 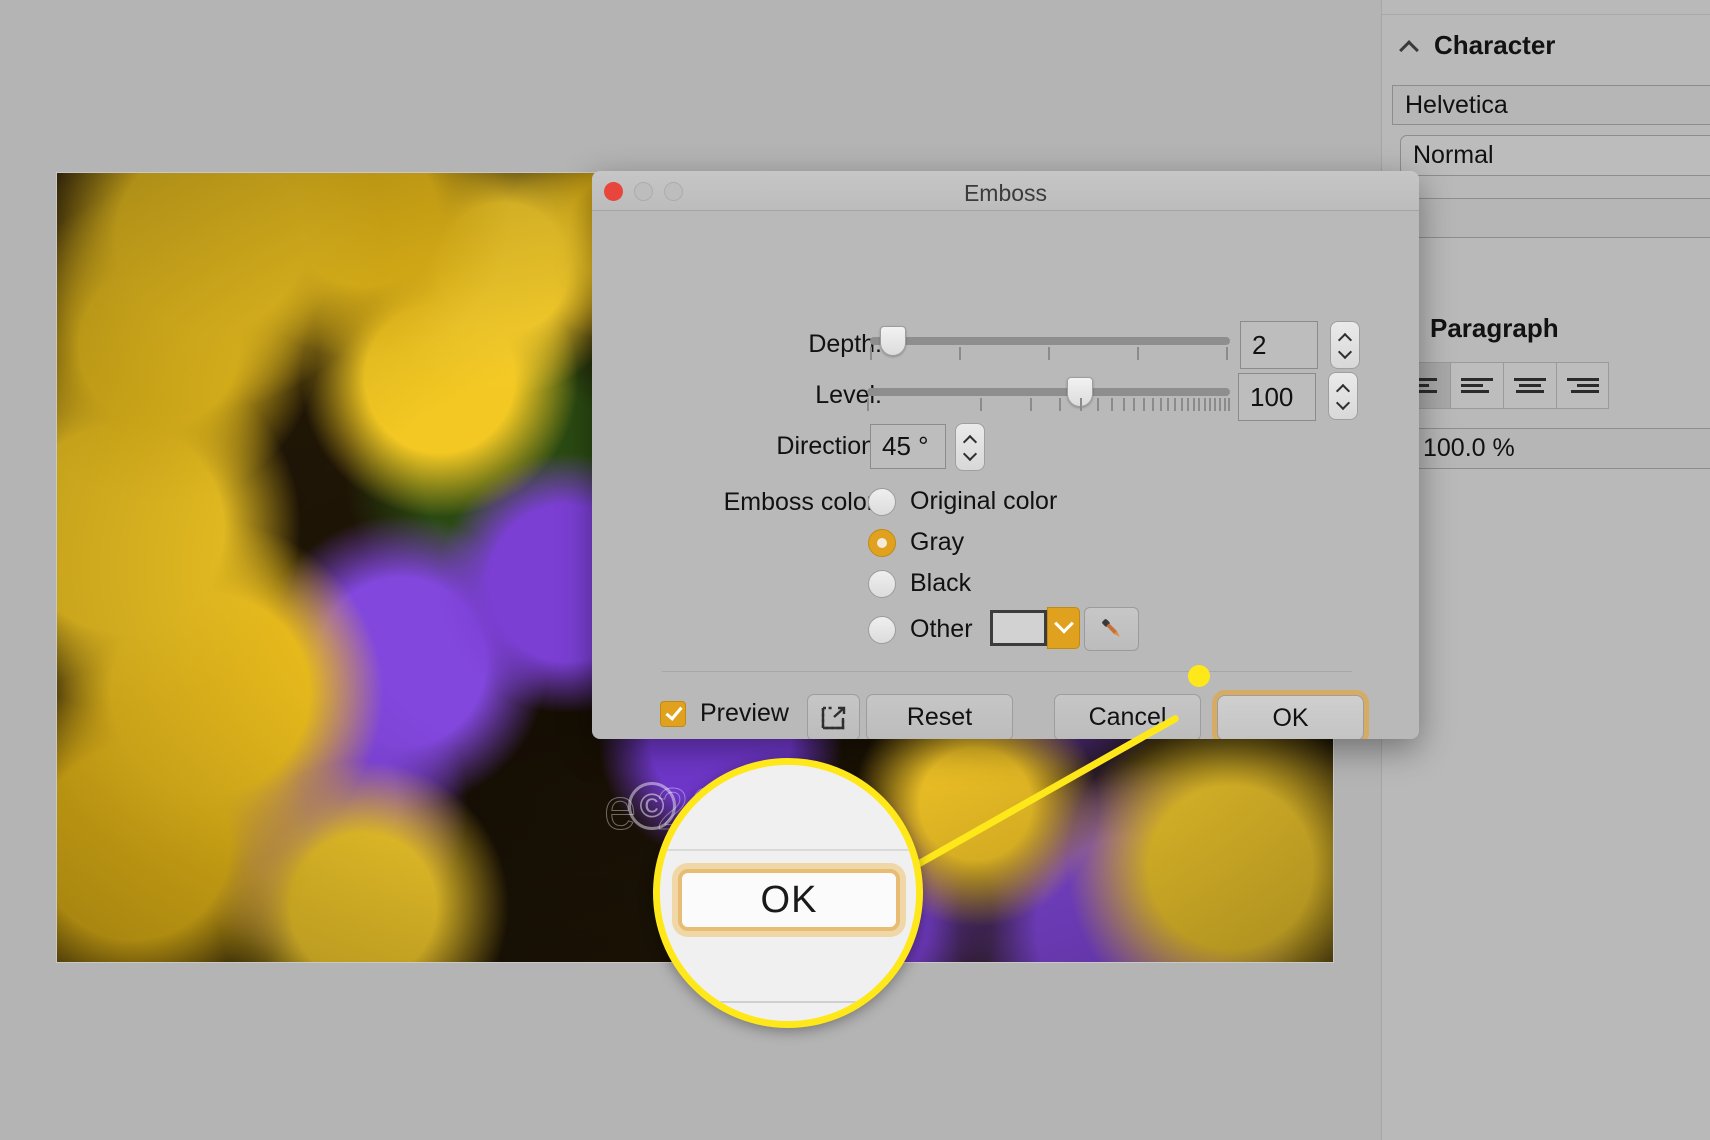 What do you see at coordinates (1343, 396) in the screenshot?
I see `level-stepper` at bounding box center [1343, 396].